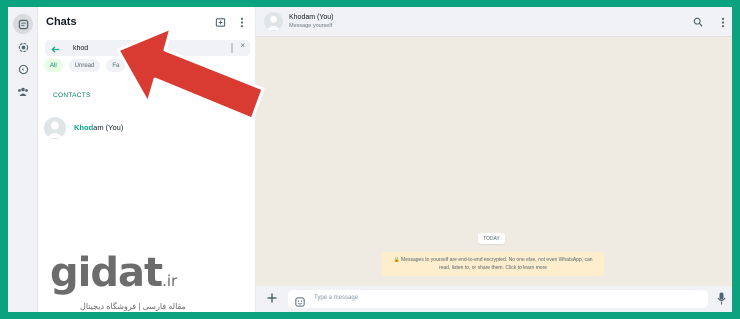 This screenshot has width=740, height=319. What do you see at coordinates (311, 26) in the screenshot?
I see `conversation-subtitle: Message yourself` at bounding box center [311, 26].